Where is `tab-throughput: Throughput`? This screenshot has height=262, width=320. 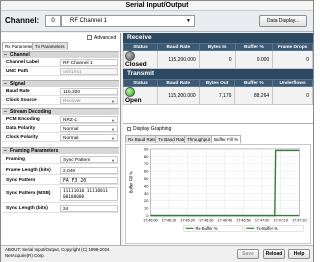 tab-throughput: Throughput is located at coordinates (199, 139).